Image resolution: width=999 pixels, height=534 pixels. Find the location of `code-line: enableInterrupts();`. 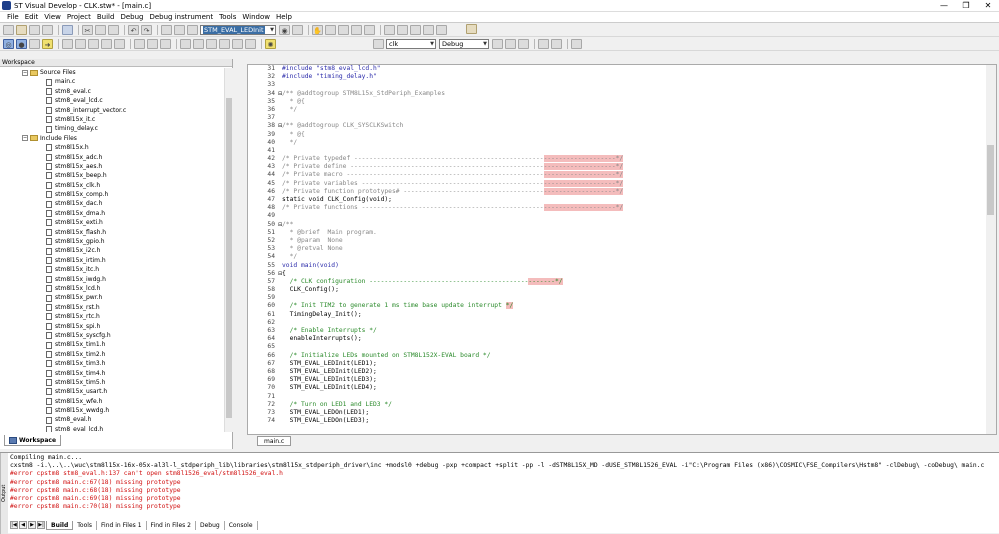

code-line: enableInterrupts(); is located at coordinates (632, 339).